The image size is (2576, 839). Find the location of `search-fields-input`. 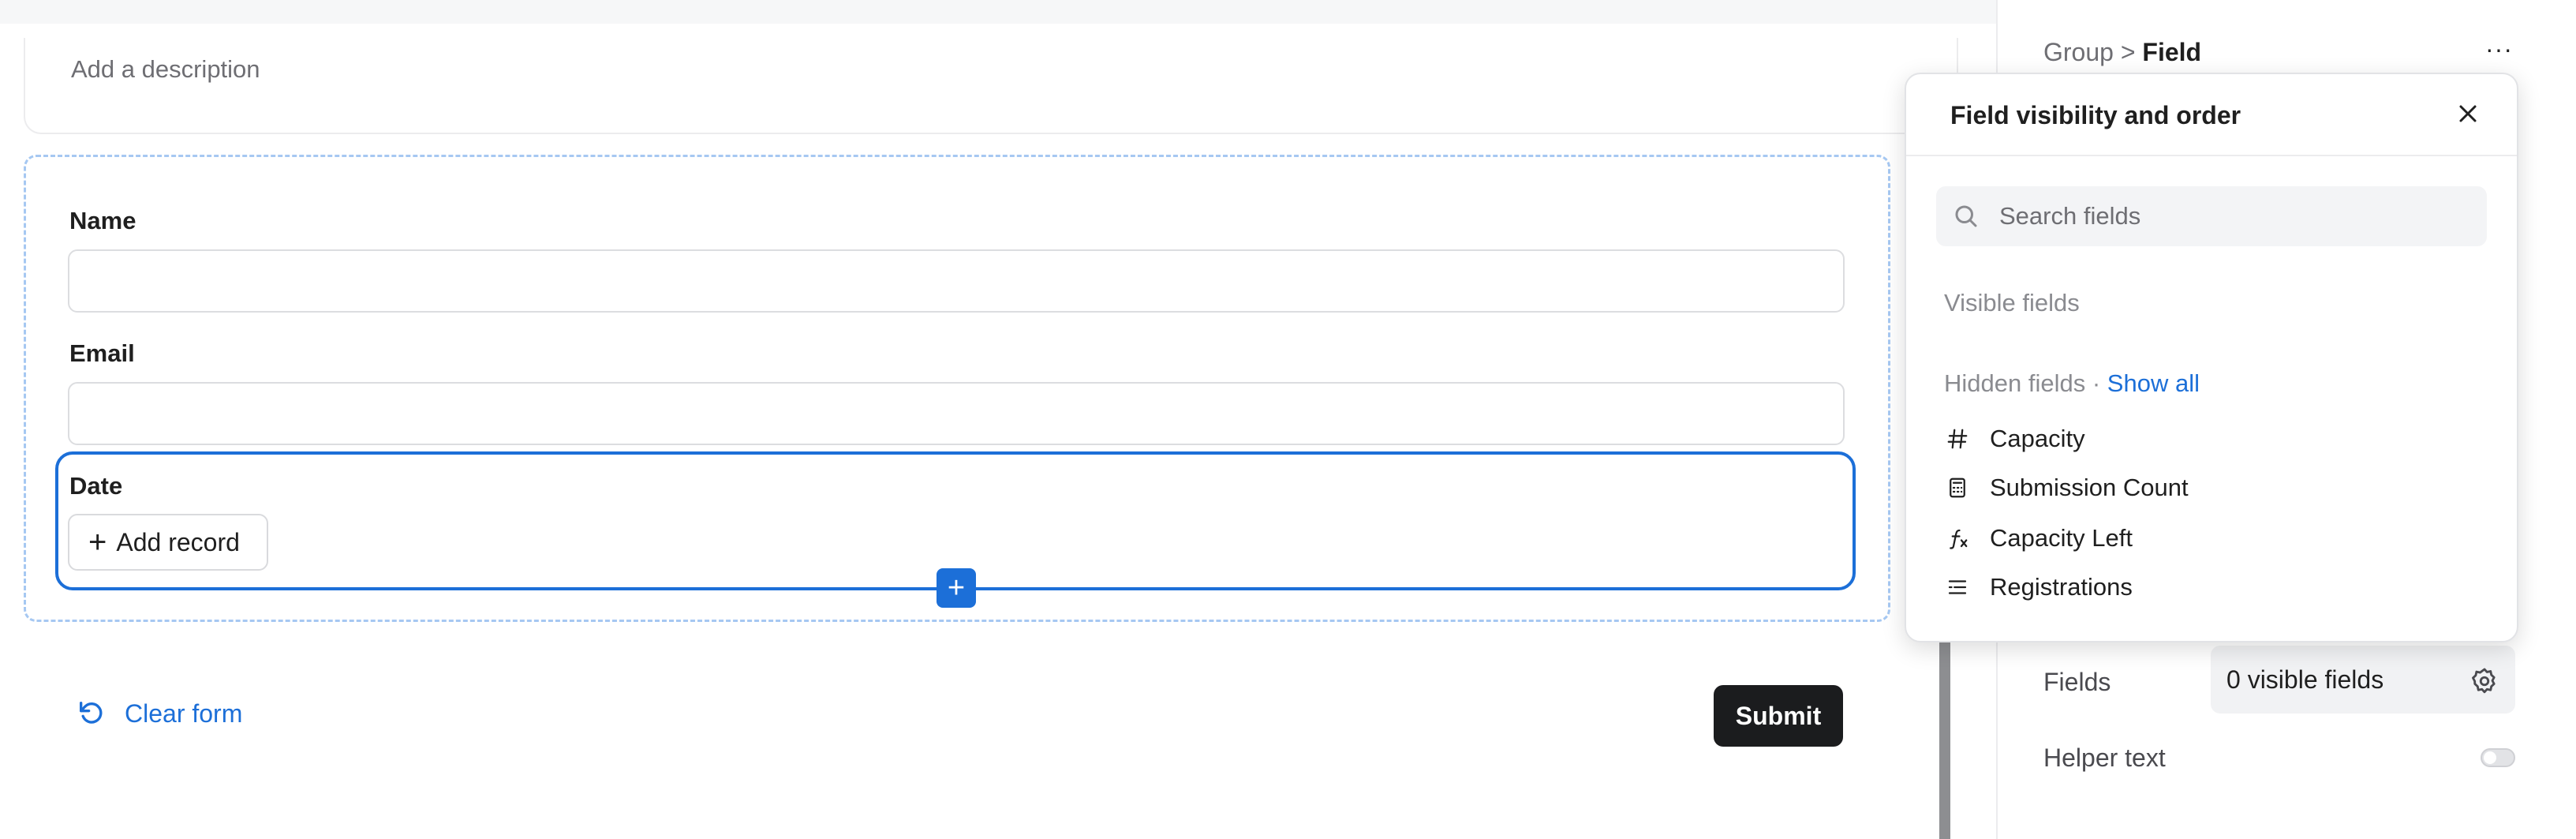

search-fields-input is located at coordinates (2236, 216).